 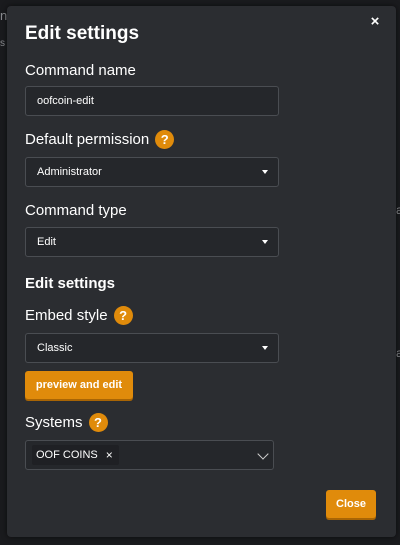 What do you see at coordinates (152, 172) in the screenshot?
I see `default-permission-select: Administrator` at bounding box center [152, 172].